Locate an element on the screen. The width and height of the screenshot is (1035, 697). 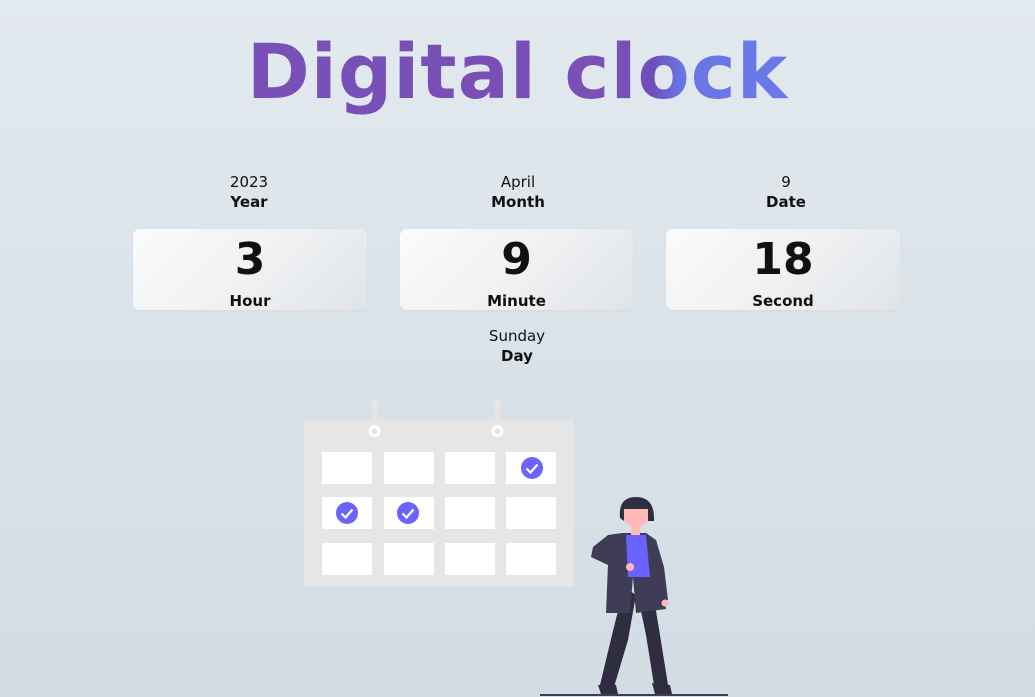
second-value: 18 is located at coordinates (783, 259).